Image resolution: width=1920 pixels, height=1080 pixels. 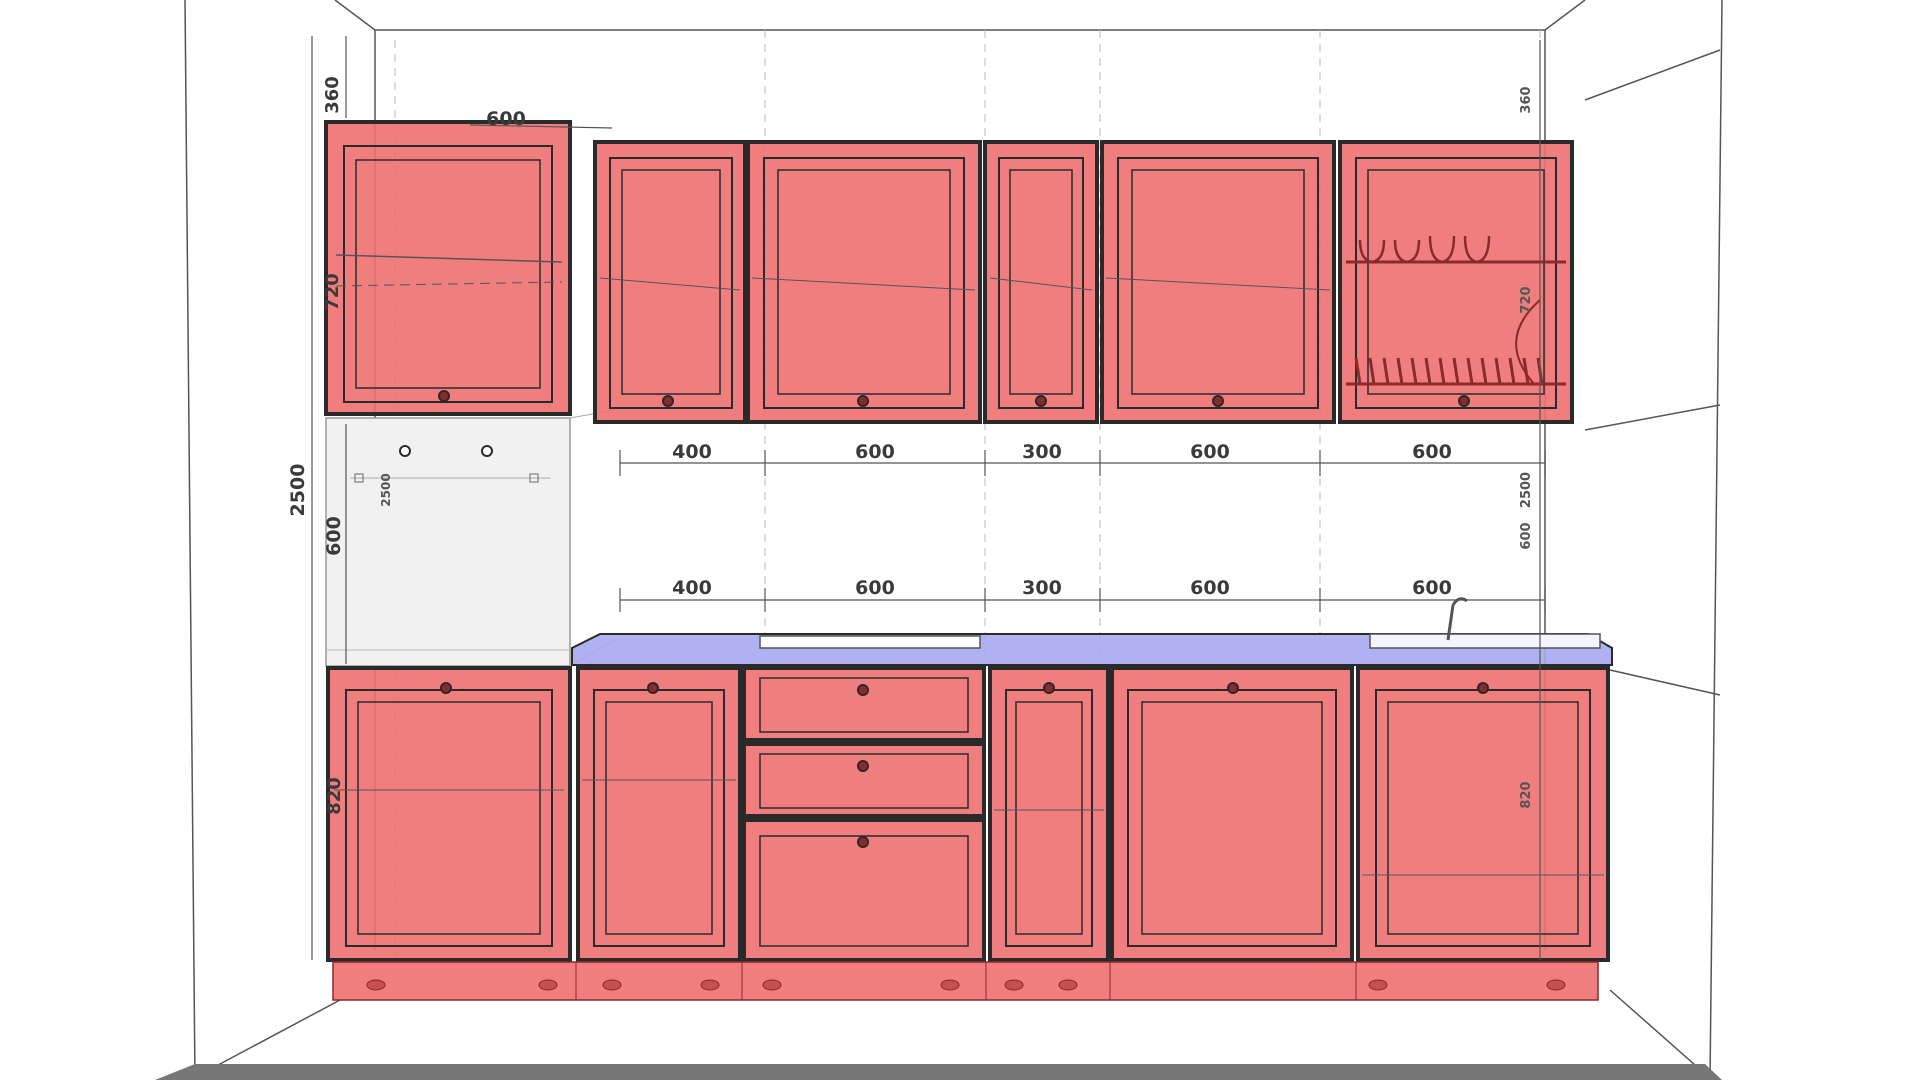 What do you see at coordinates (332, 292) in the screenshot?
I see `dim-upper-height: 720` at bounding box center [332, 292].